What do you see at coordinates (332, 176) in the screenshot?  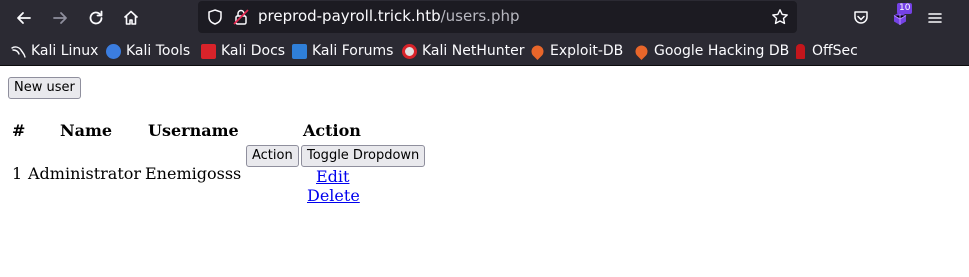 I see `edit-link: Edit` at bounding box center [332, 176].